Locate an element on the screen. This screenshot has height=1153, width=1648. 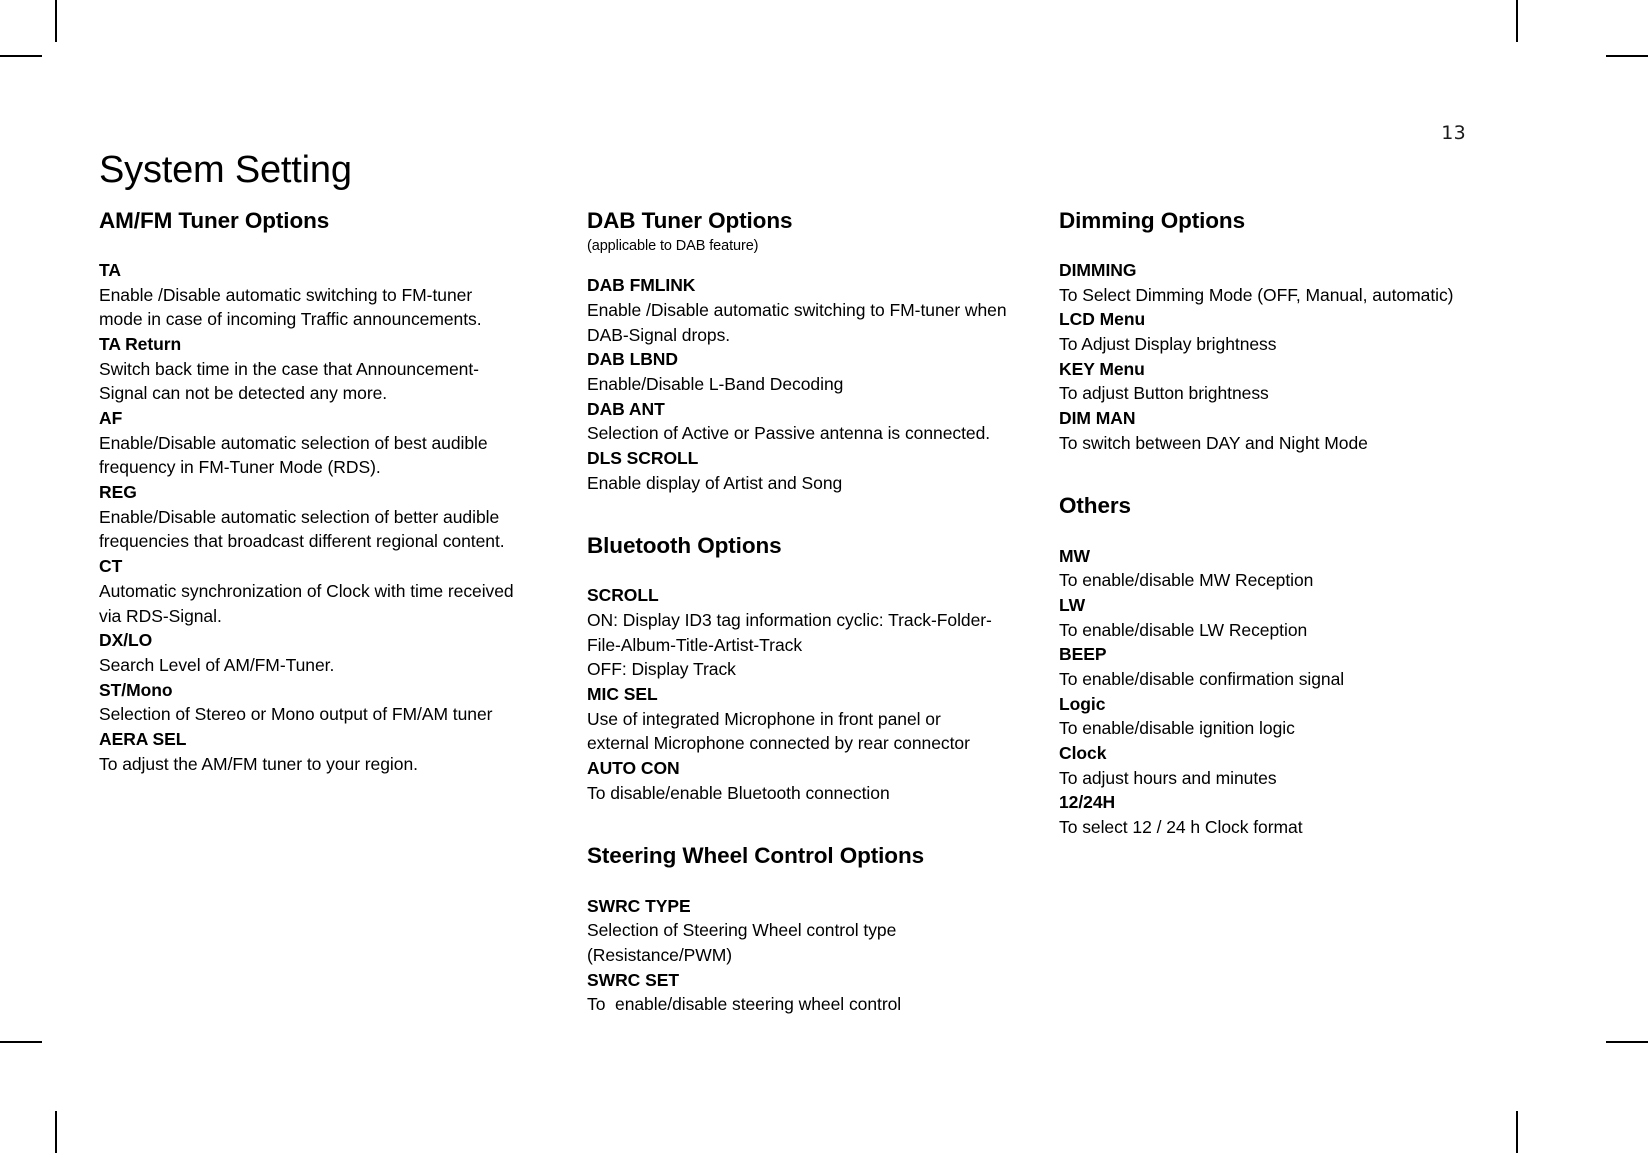
crop-mark-top-right-vertical is located at coordinates (1517, 21).